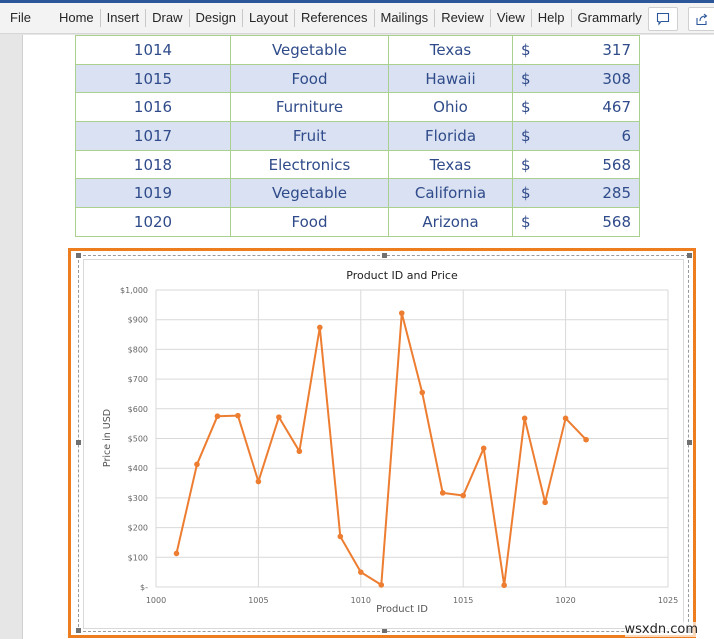 The image size is (714, 639). Describe the element at coordinates (463, 18) in the screenshot. I see `tab-review: Review` at that location.